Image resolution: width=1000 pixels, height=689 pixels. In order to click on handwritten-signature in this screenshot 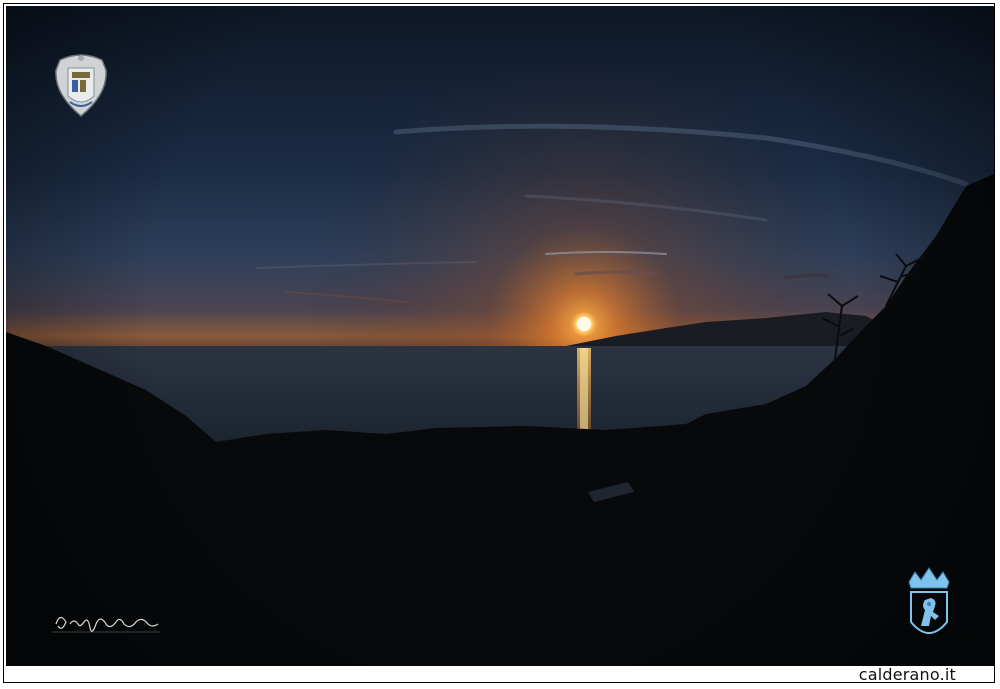, I will do `click(106, 624)`.